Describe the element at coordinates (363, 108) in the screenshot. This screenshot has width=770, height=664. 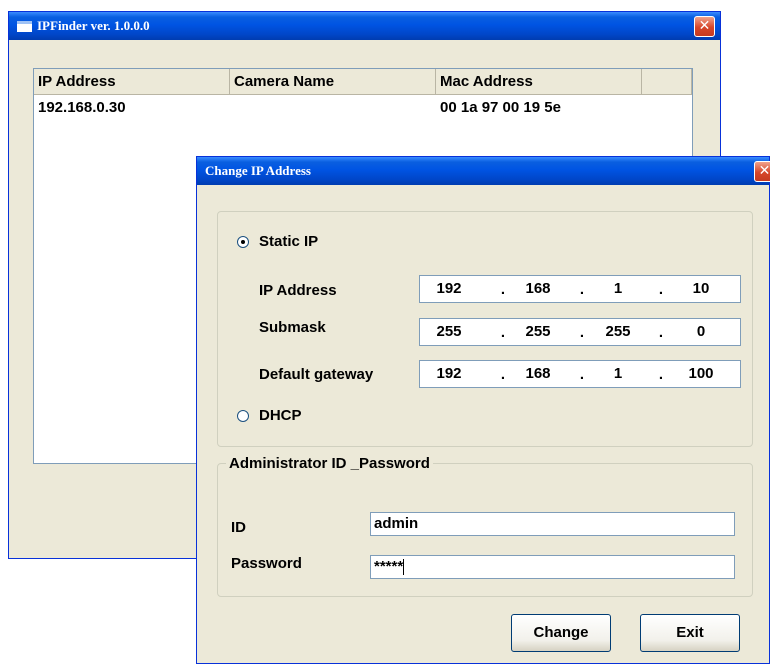
I see `table-row: 192.168.0.30 00 1a 97 00 19 5e` at that location.